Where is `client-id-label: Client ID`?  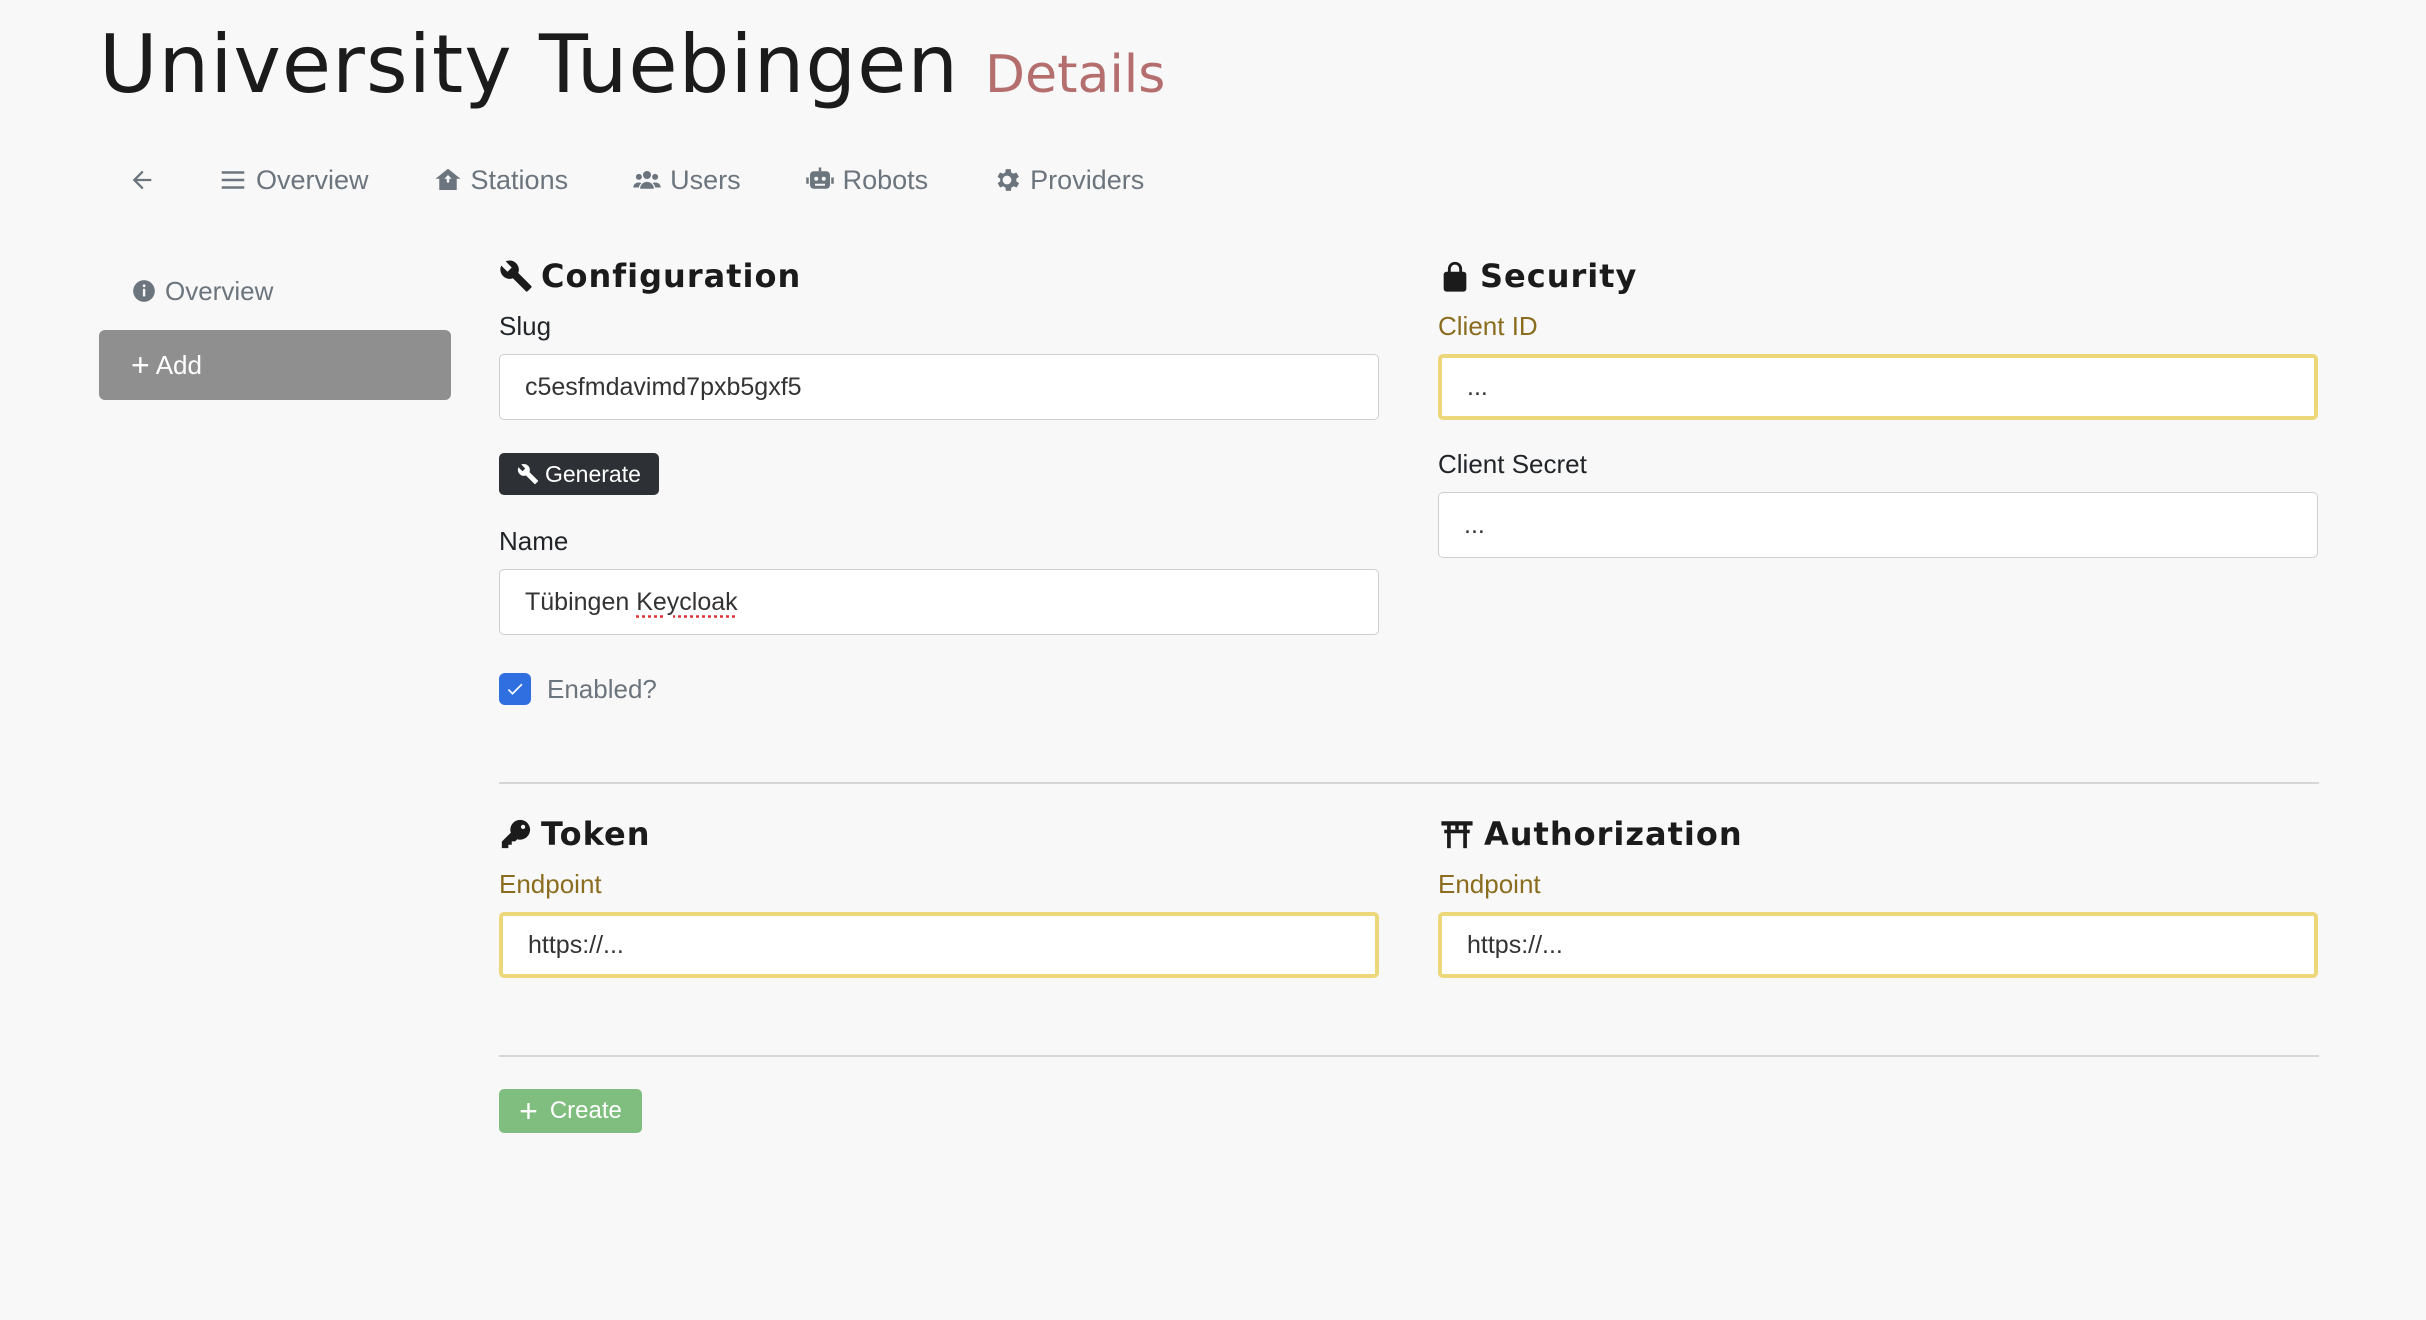 client-id-label: Client ID is located at coordinates (1488, 325).